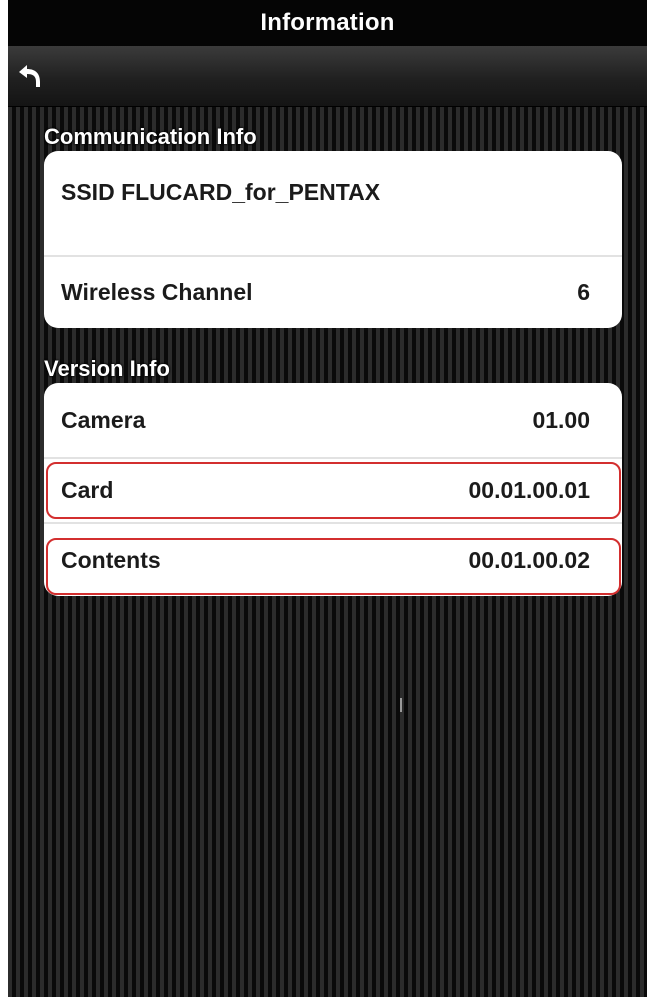  Describe the element at coordinates (529, 559) in the screenshot. I see `contents-version-value: 00.01.00.02` at that location.